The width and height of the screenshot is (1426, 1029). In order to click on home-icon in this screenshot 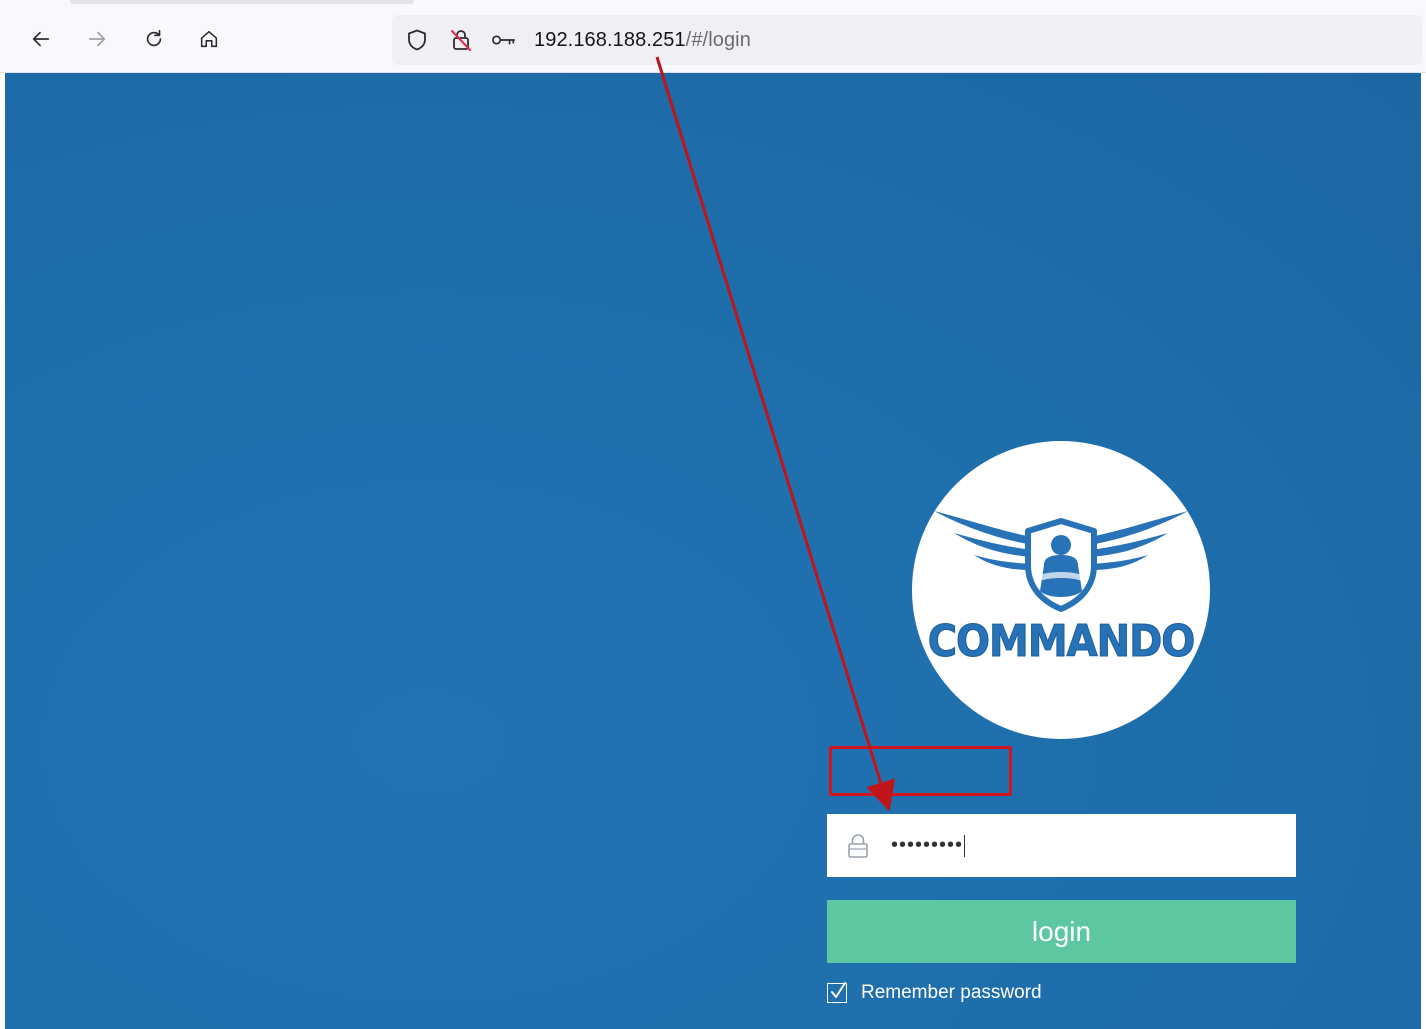, I will do `click(209, 39)`.